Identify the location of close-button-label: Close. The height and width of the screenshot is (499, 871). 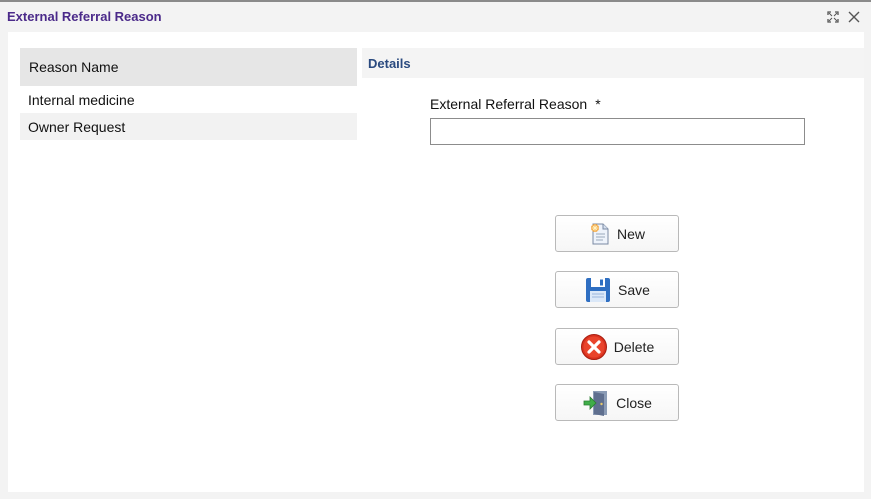
(634, 402).